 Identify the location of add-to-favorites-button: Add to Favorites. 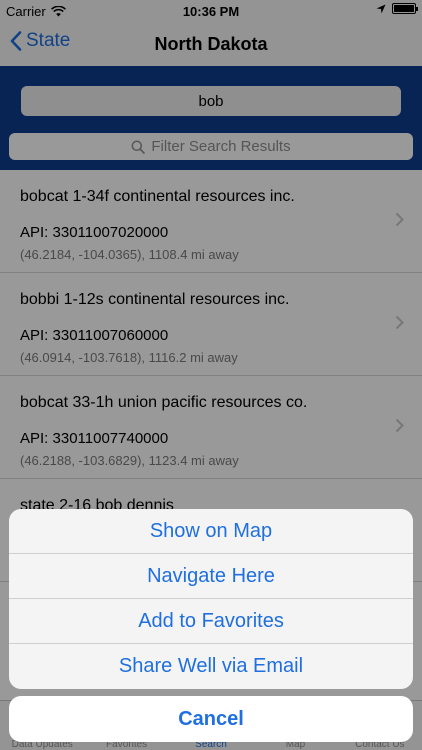
(211, 621).